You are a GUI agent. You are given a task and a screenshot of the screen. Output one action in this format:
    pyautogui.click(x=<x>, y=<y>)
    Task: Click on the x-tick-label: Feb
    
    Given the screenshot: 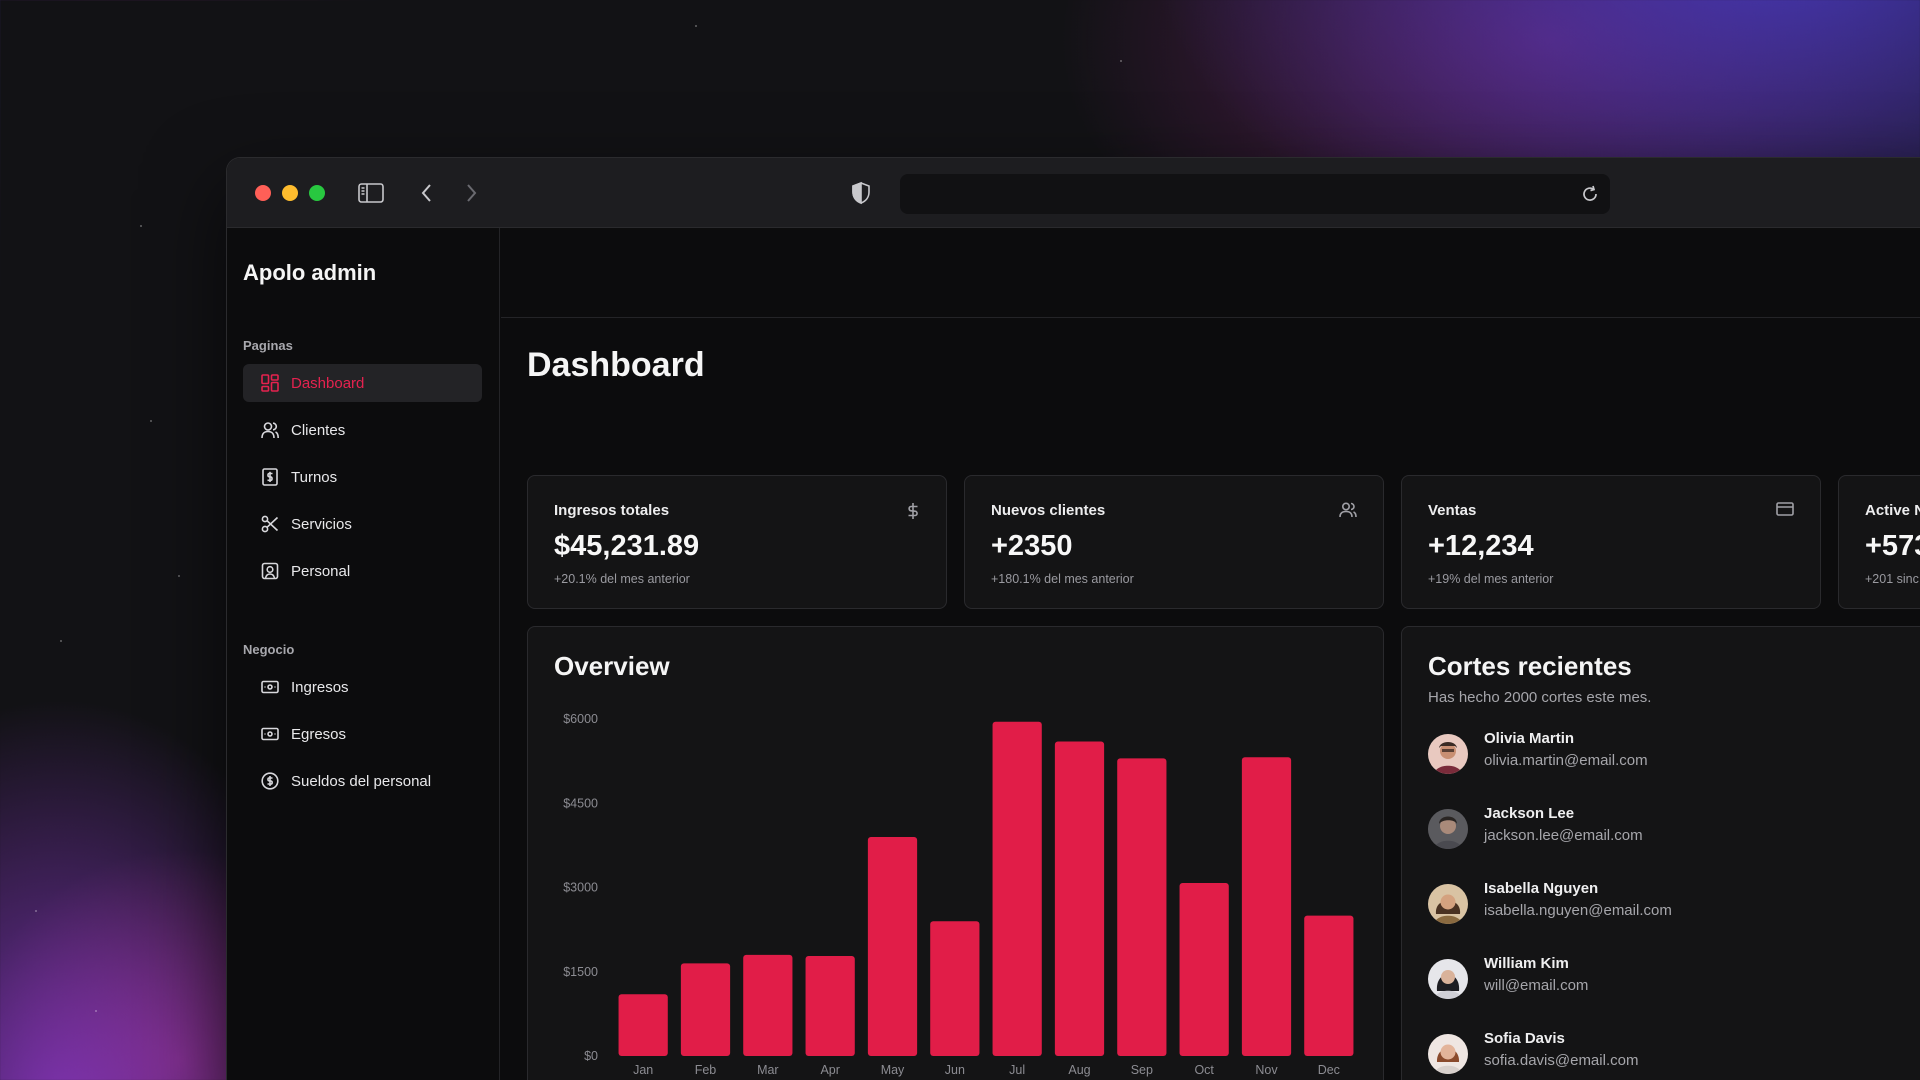 What is the action you would take?
    pyautogui.click(x=706, y=1070)
    